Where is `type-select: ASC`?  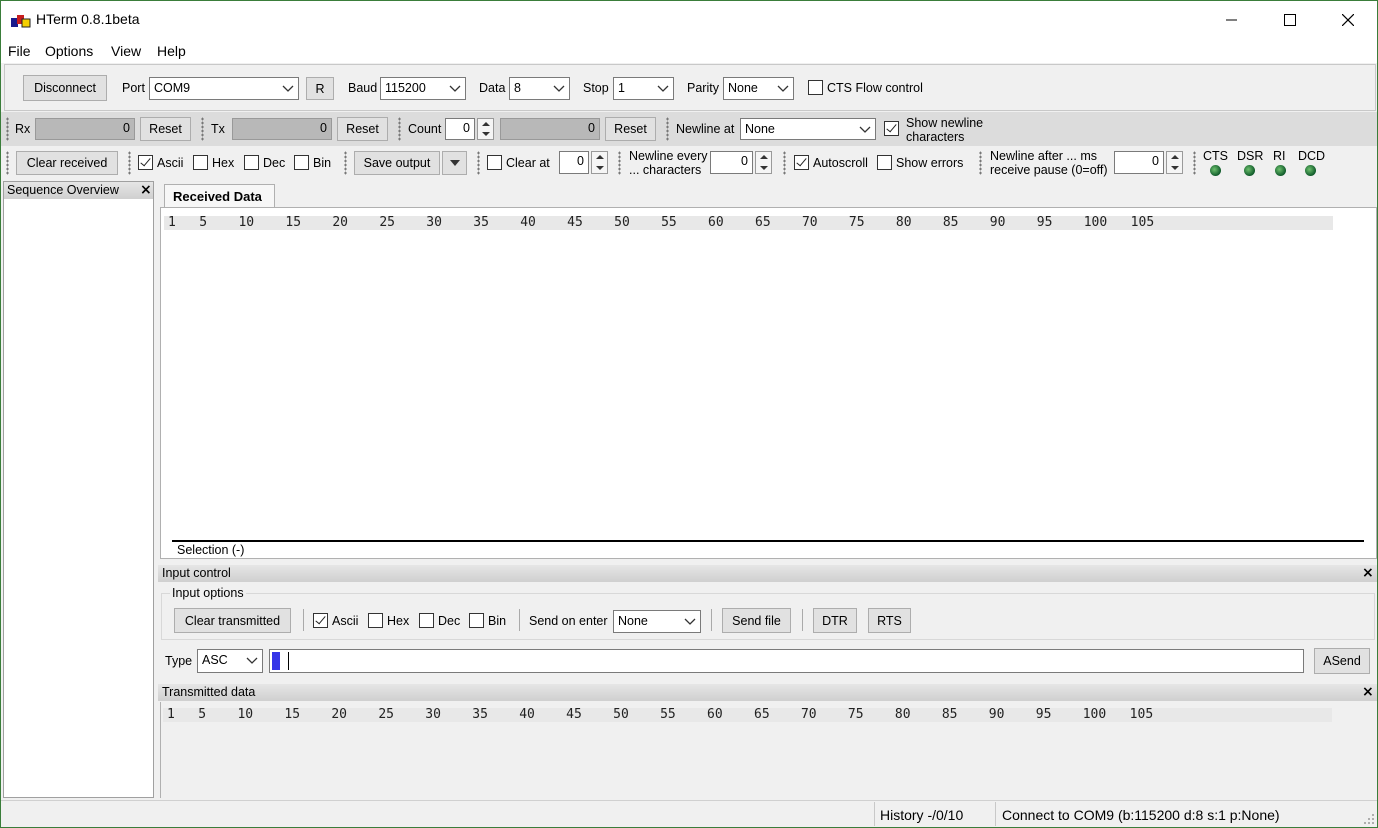
type-select: ASC is located at coordinates (230, 661).